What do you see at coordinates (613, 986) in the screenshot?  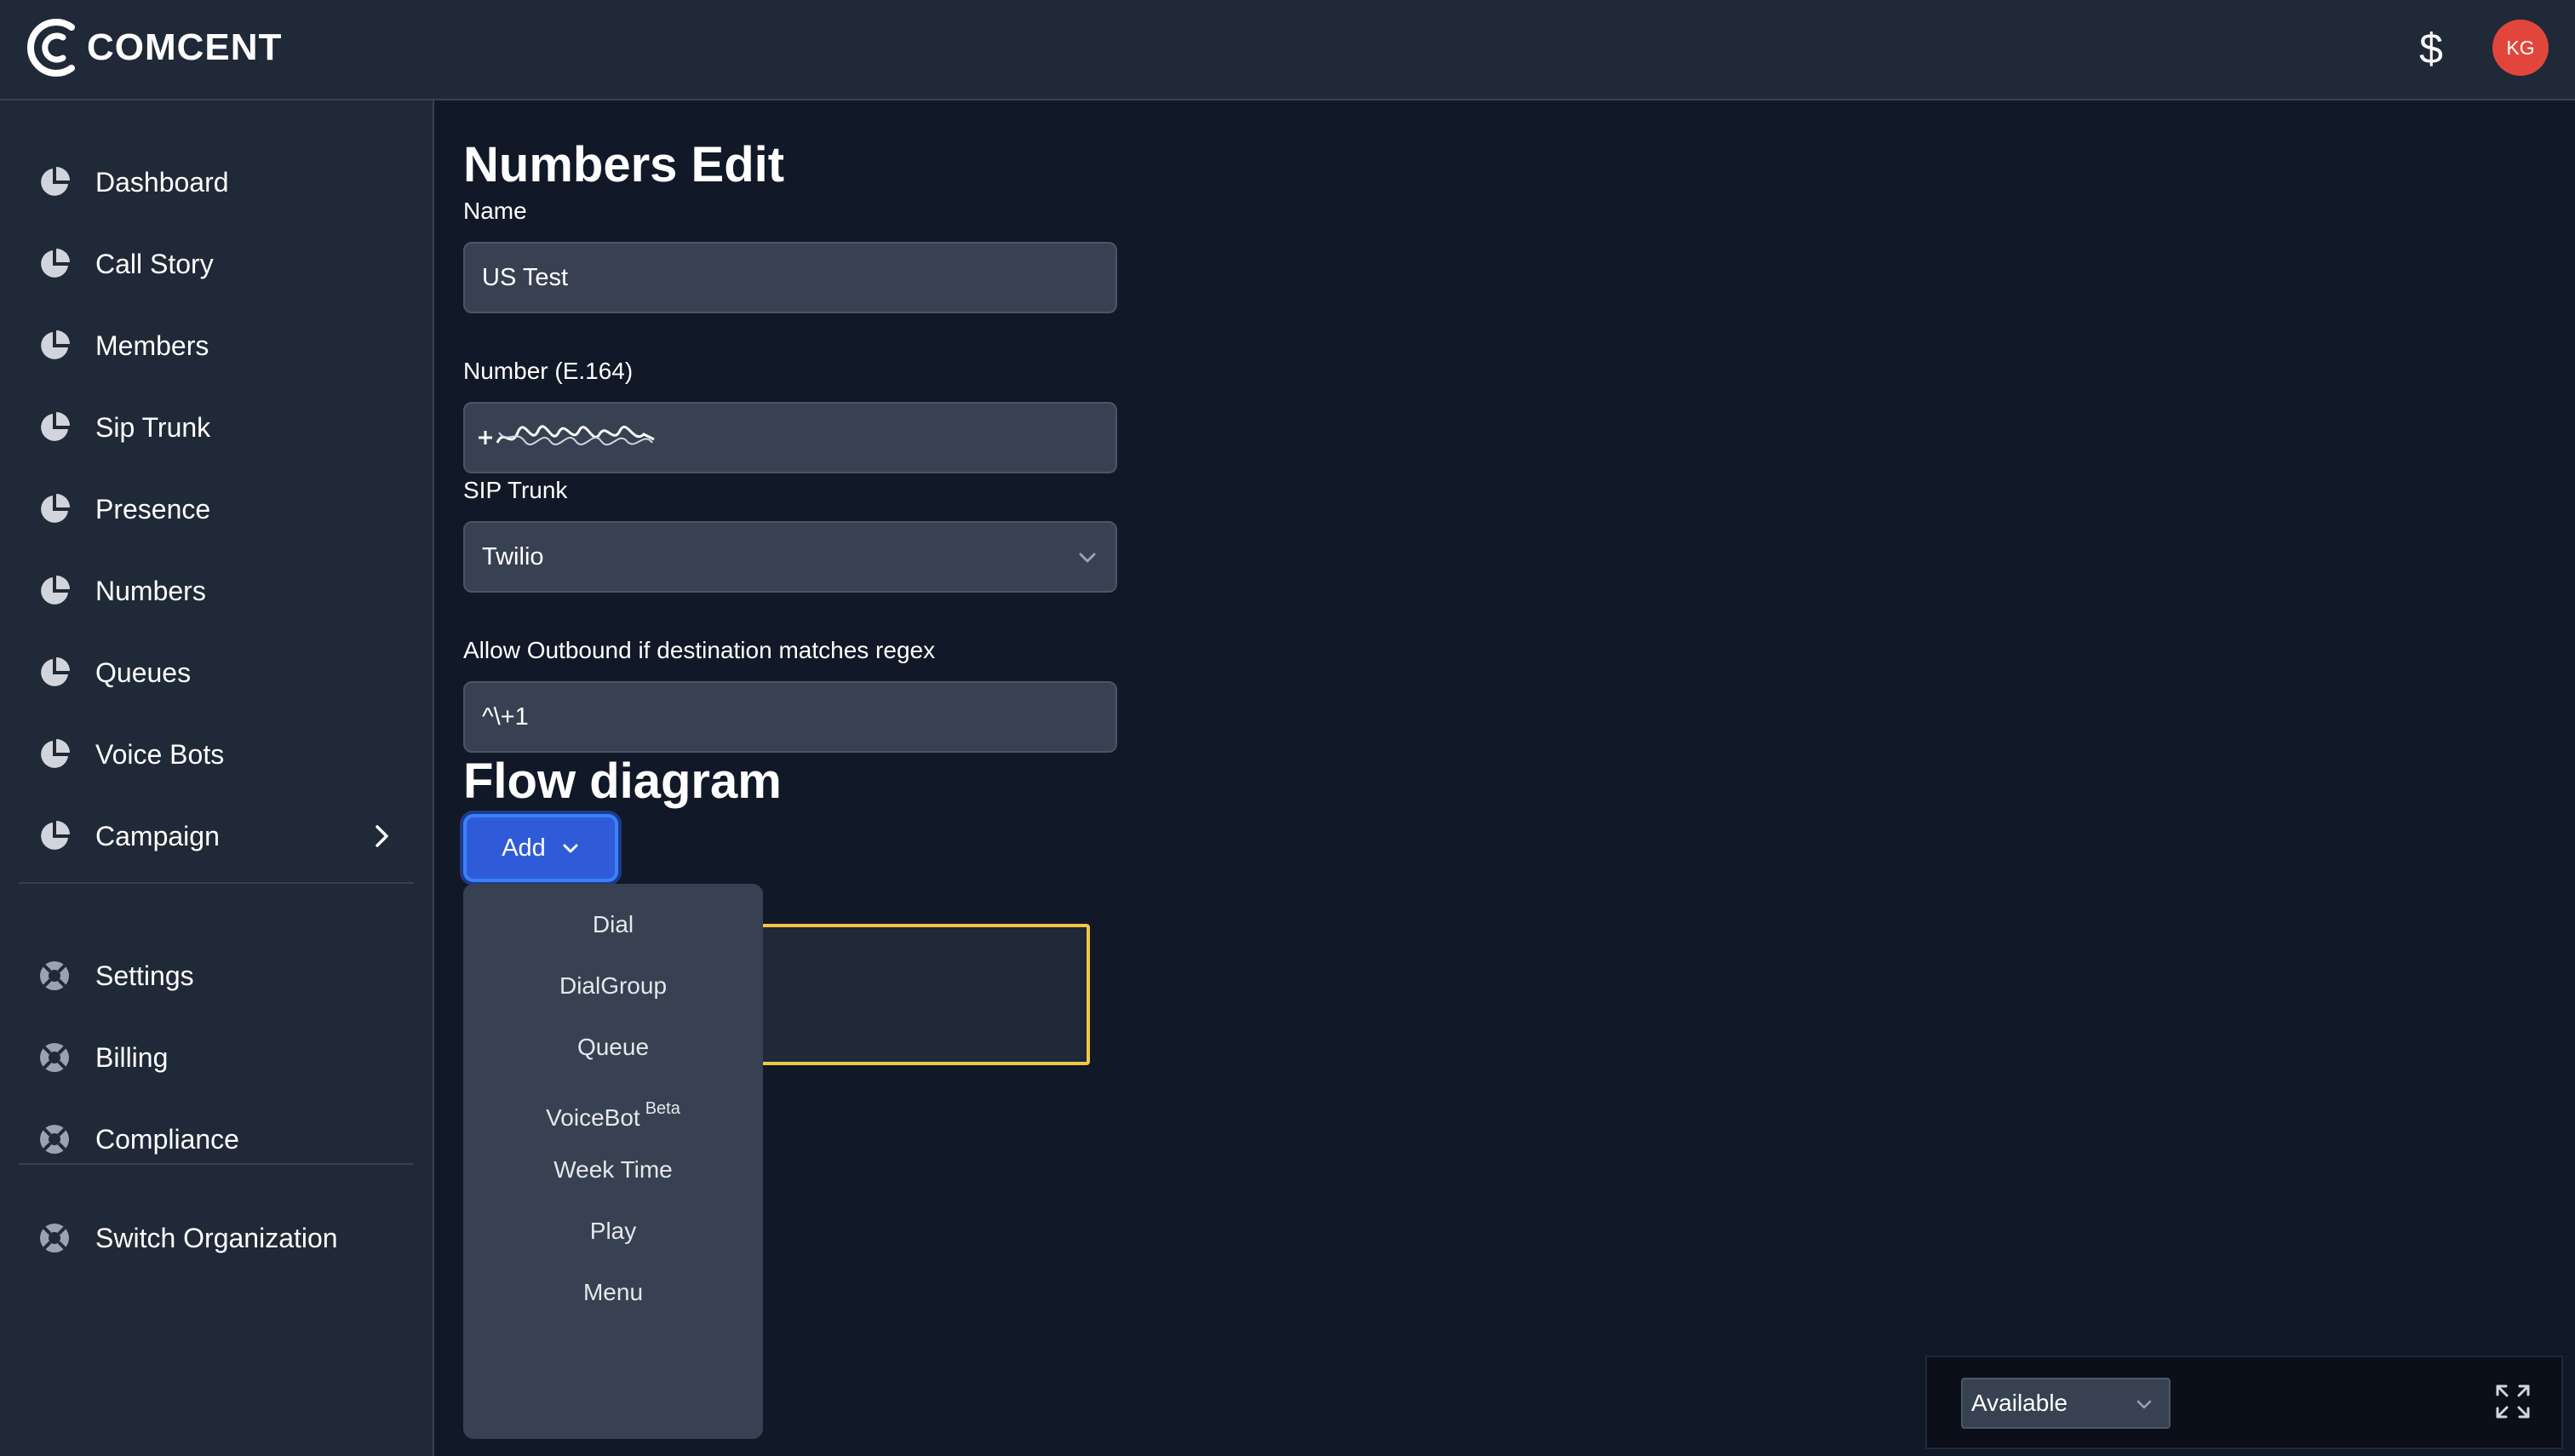 I see `menu-item-dialgroup: DialGroup` at bounding box center [613, 986].